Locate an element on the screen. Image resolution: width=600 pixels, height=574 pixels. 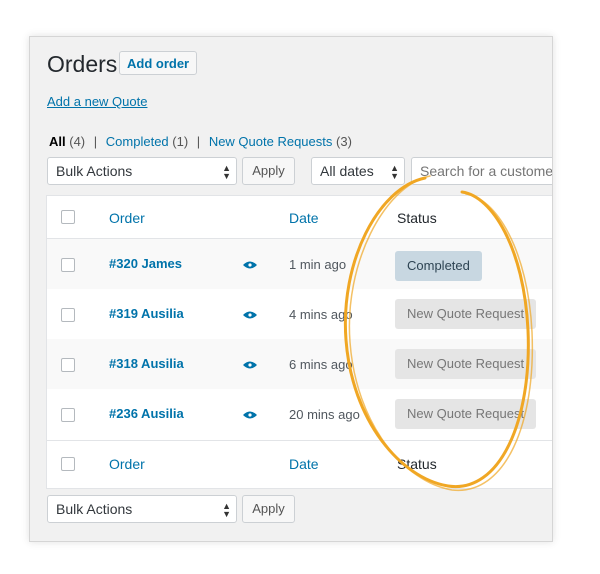
column-status: Status is located at coordinates (417, 218).